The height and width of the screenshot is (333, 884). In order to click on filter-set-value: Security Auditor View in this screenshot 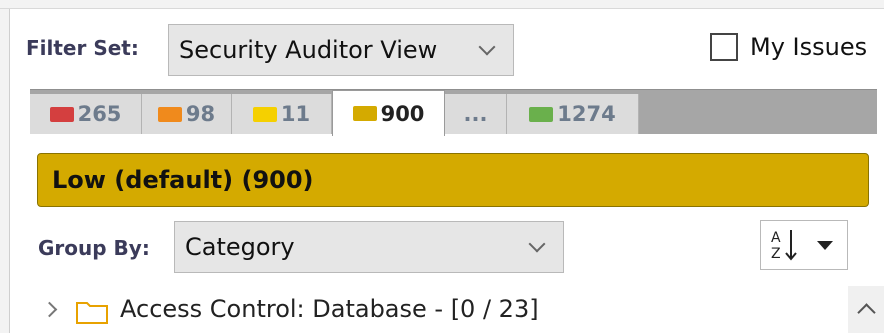, I will do `click(308, 50)`.